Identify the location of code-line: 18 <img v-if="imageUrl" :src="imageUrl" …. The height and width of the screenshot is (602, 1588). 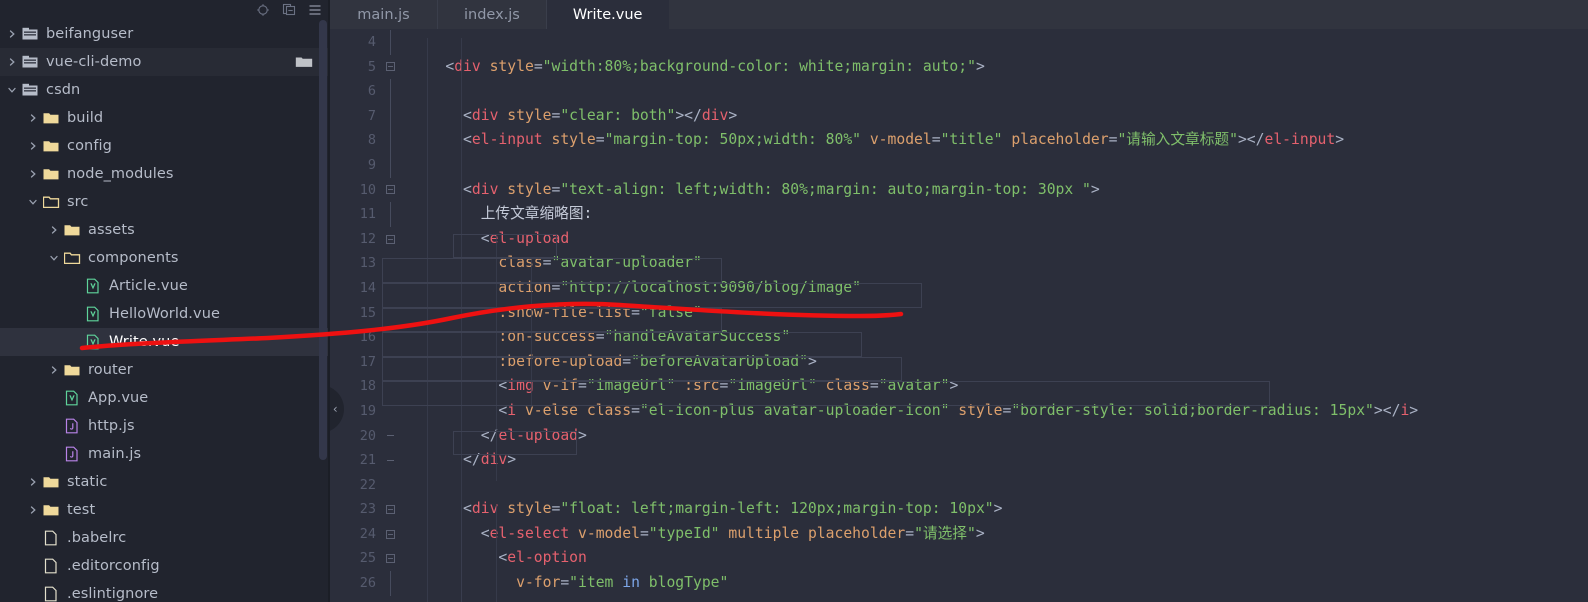
(959, 386).